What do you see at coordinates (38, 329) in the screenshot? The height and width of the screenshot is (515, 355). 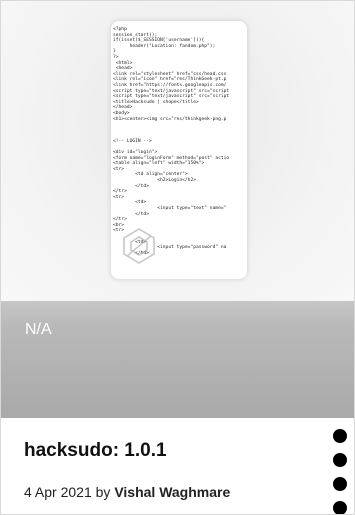 I see `thumbnail-fallback-label: N/A` at bounding box center [38, 329].